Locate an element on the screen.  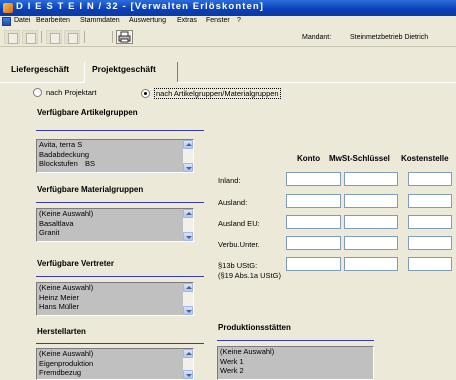
radio-projektart: nach Projektart is located at coordinates (64, 92).